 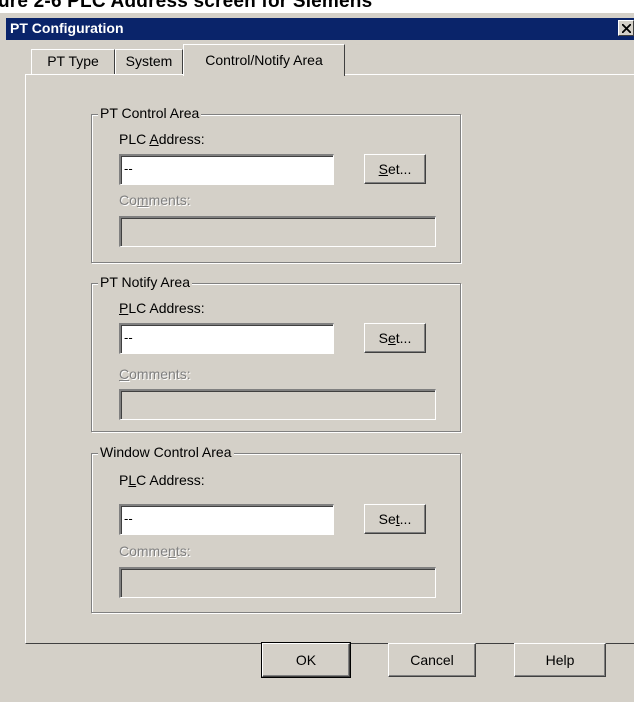 I want to click on close-icon, so click(x=626, y=28).